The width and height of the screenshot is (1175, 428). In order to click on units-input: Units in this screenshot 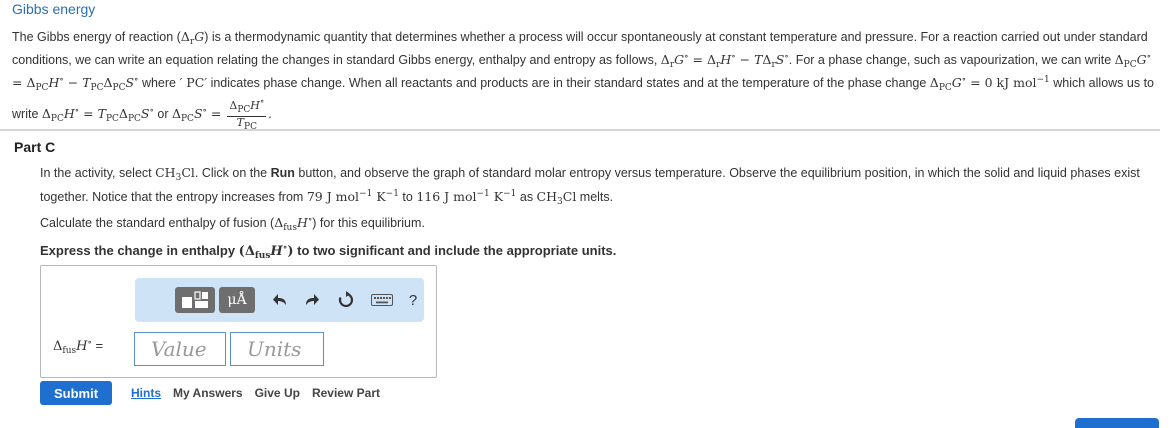, I will do `click(277, 349)`.